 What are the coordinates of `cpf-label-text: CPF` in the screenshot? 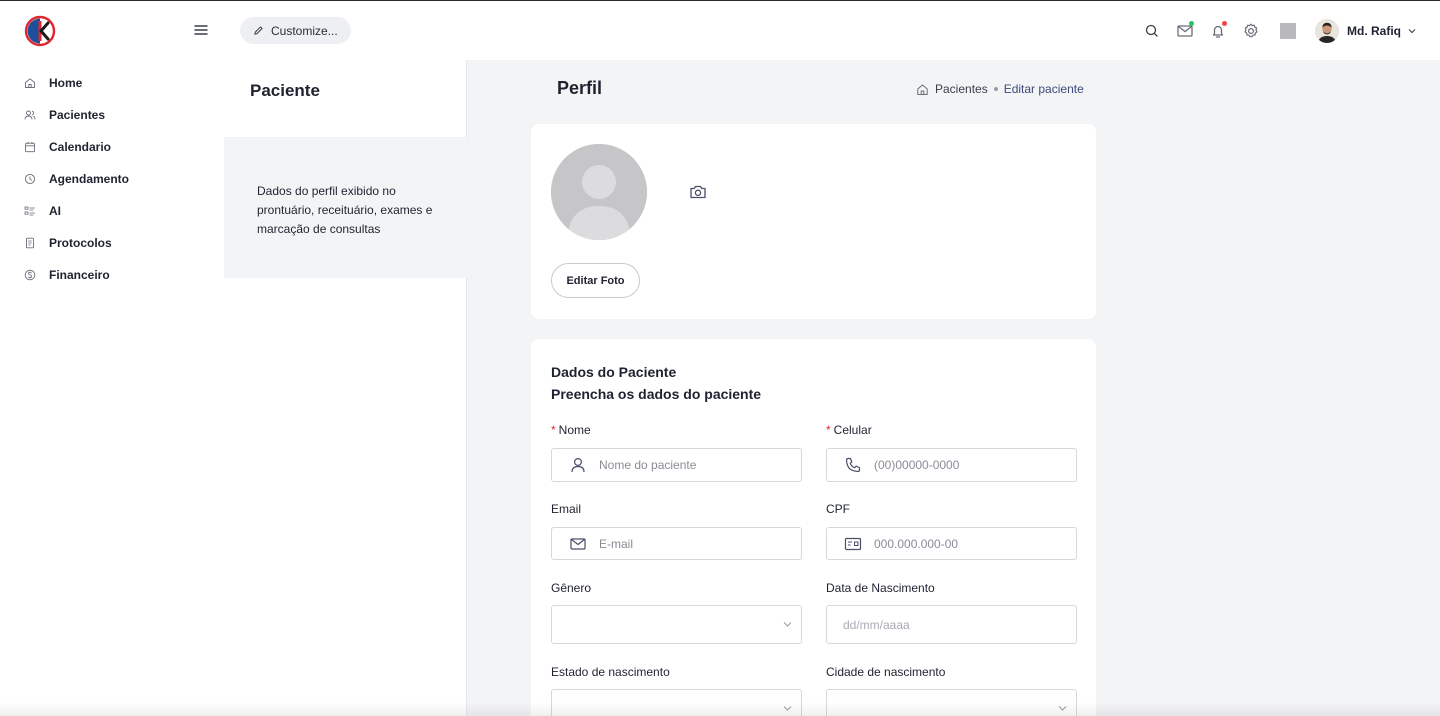 It's located at (838, 509).